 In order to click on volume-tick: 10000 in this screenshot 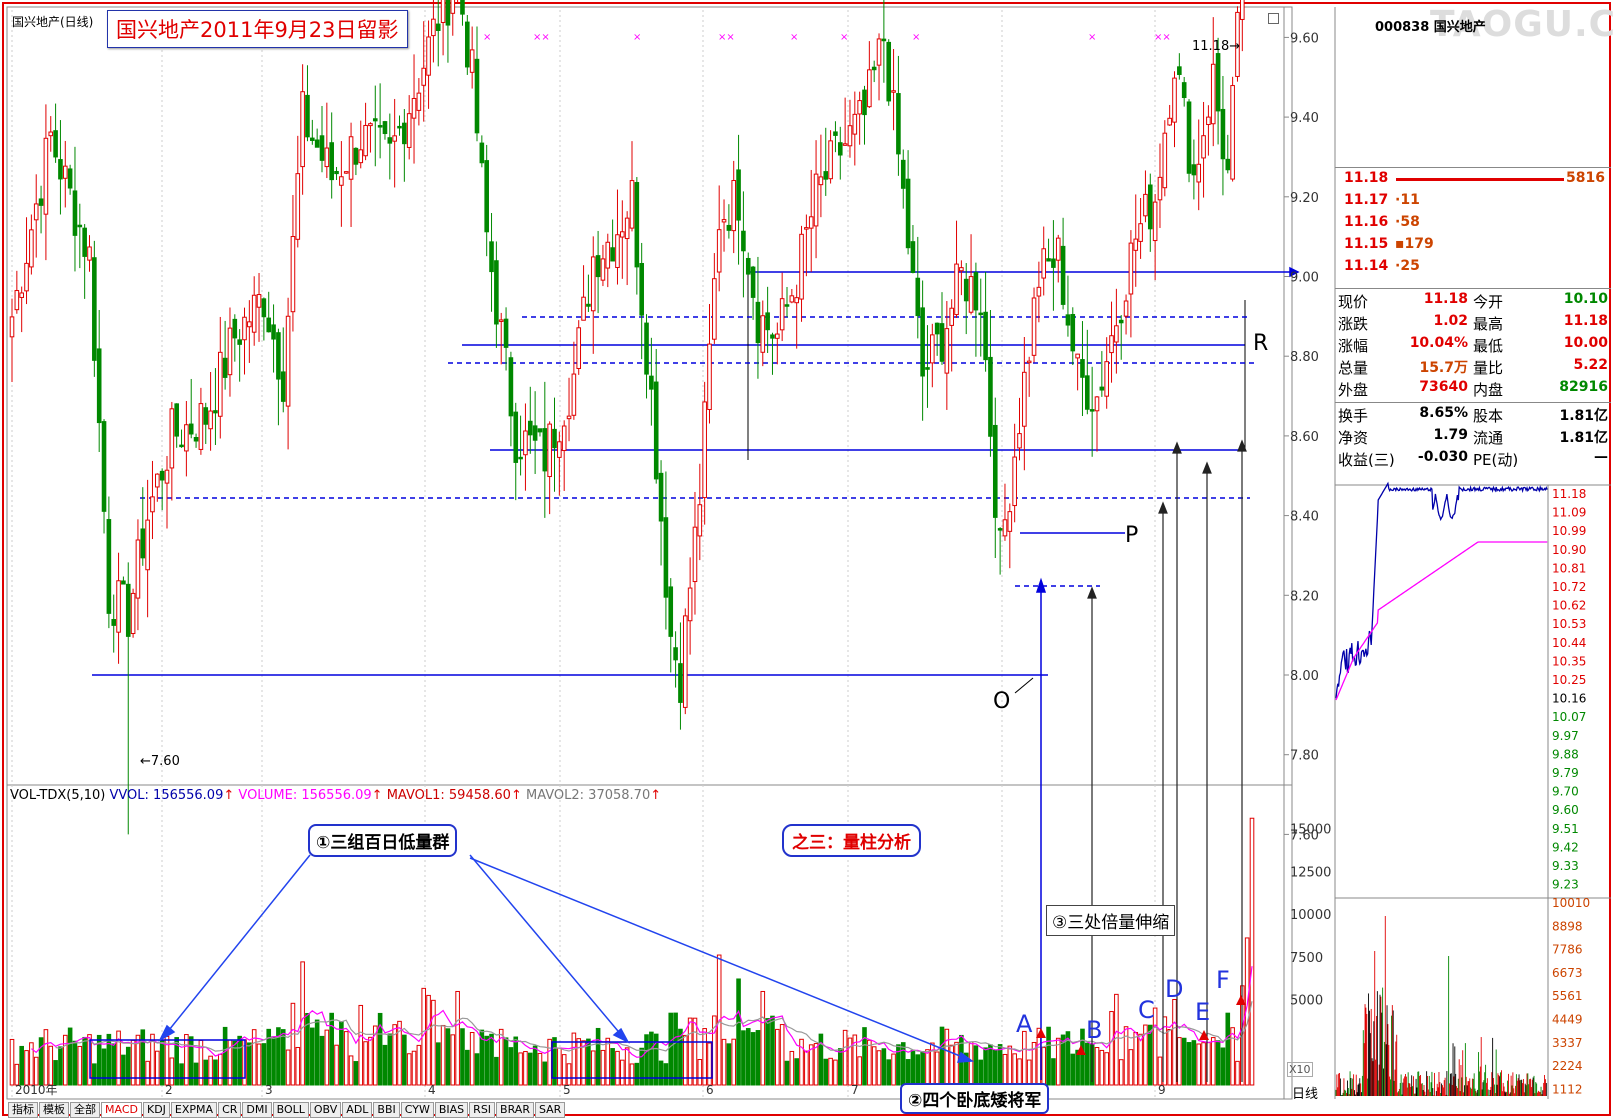, I will do `click(1310, 915)`.